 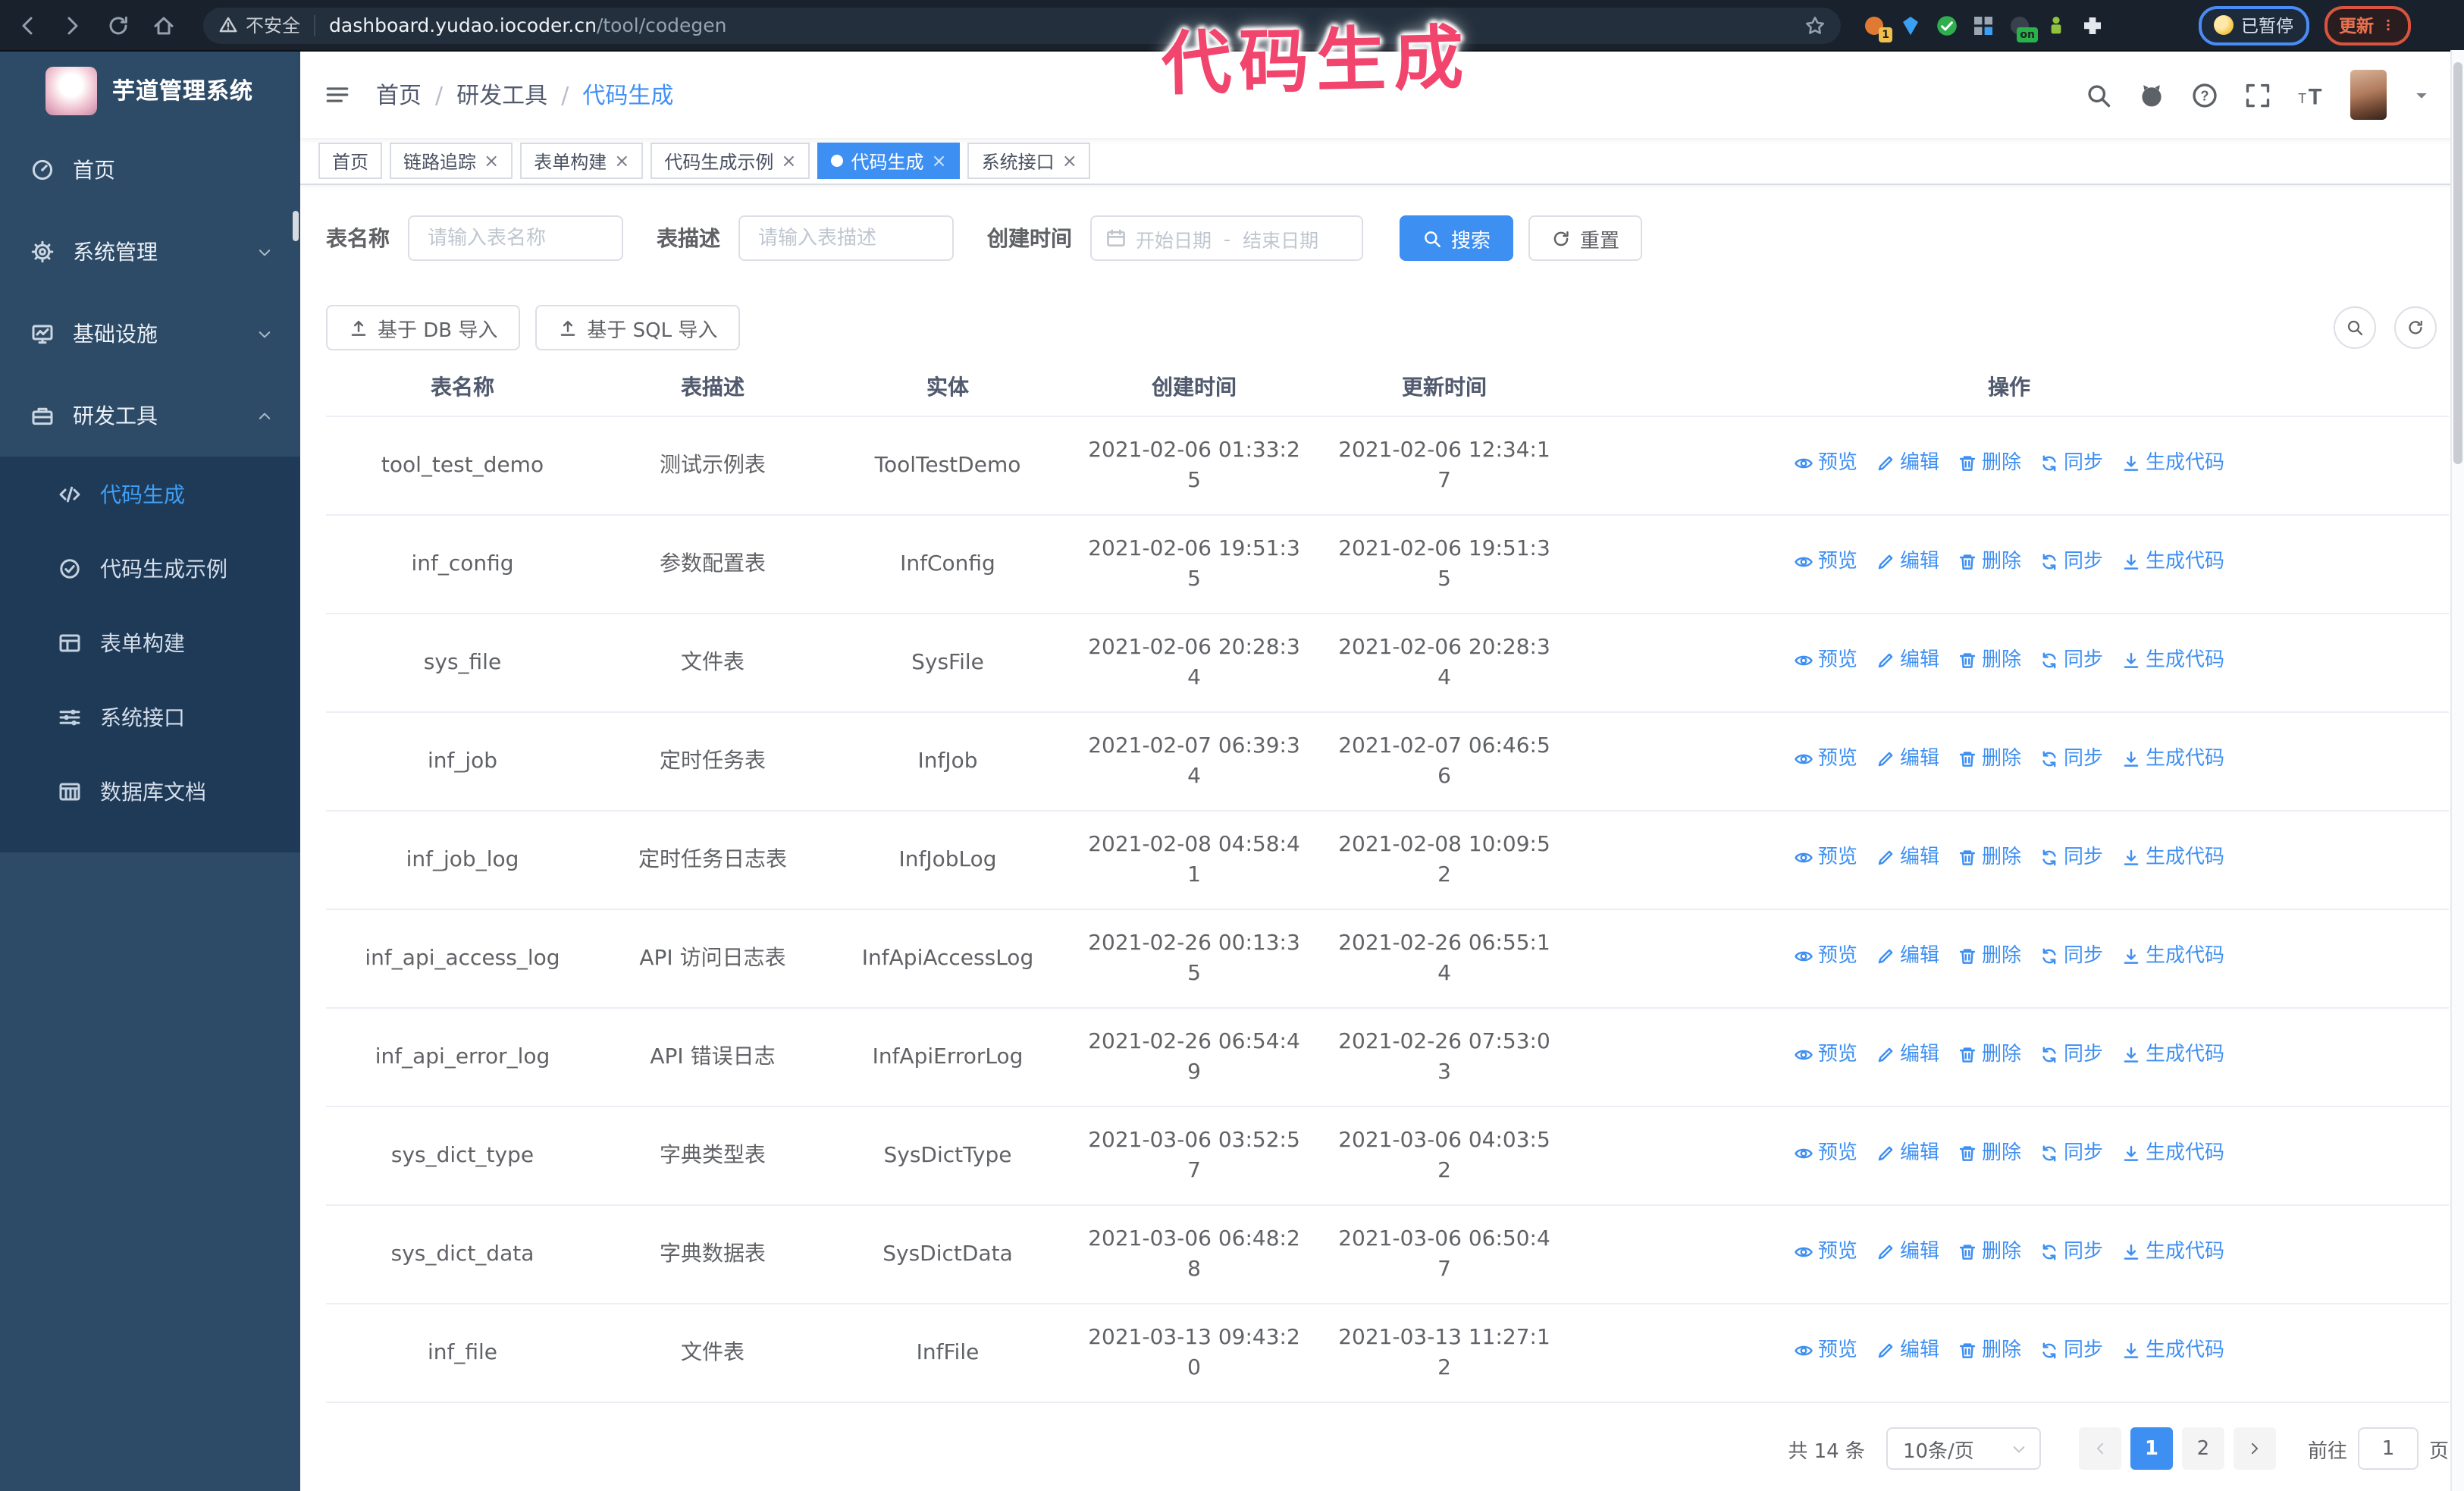 I want to click on table-desc-input, so click(x=846, y=238).